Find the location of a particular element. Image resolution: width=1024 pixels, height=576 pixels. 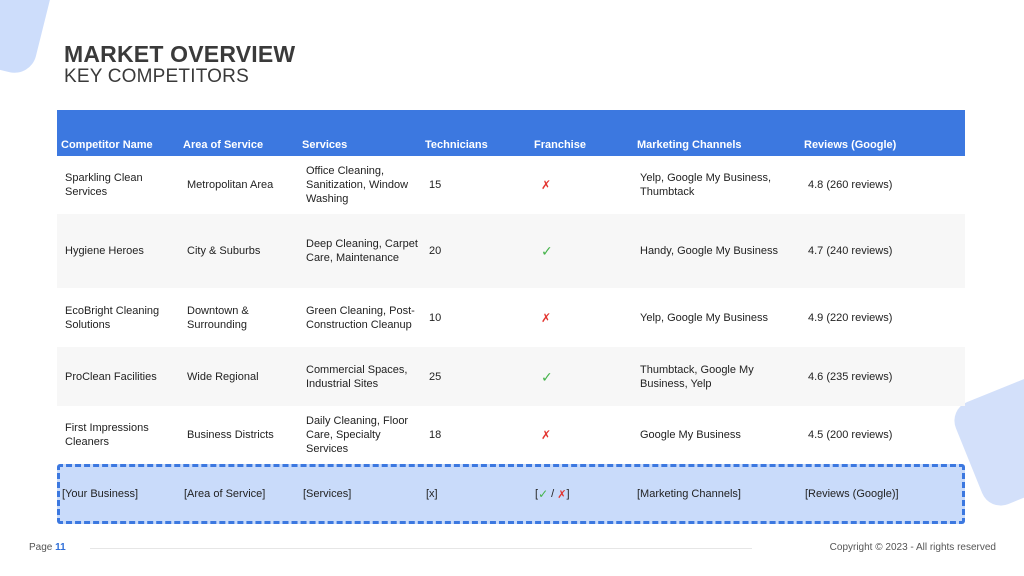

cell-technicians: 25 is located at coordinates (435, 376).